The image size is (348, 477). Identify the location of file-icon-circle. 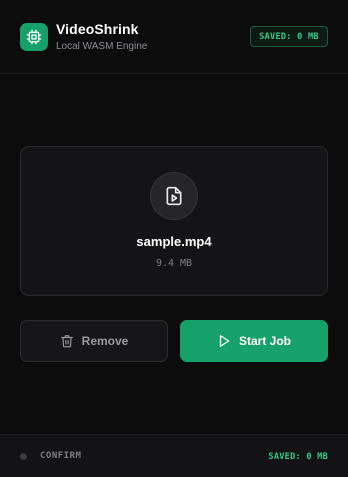
(174, 196).